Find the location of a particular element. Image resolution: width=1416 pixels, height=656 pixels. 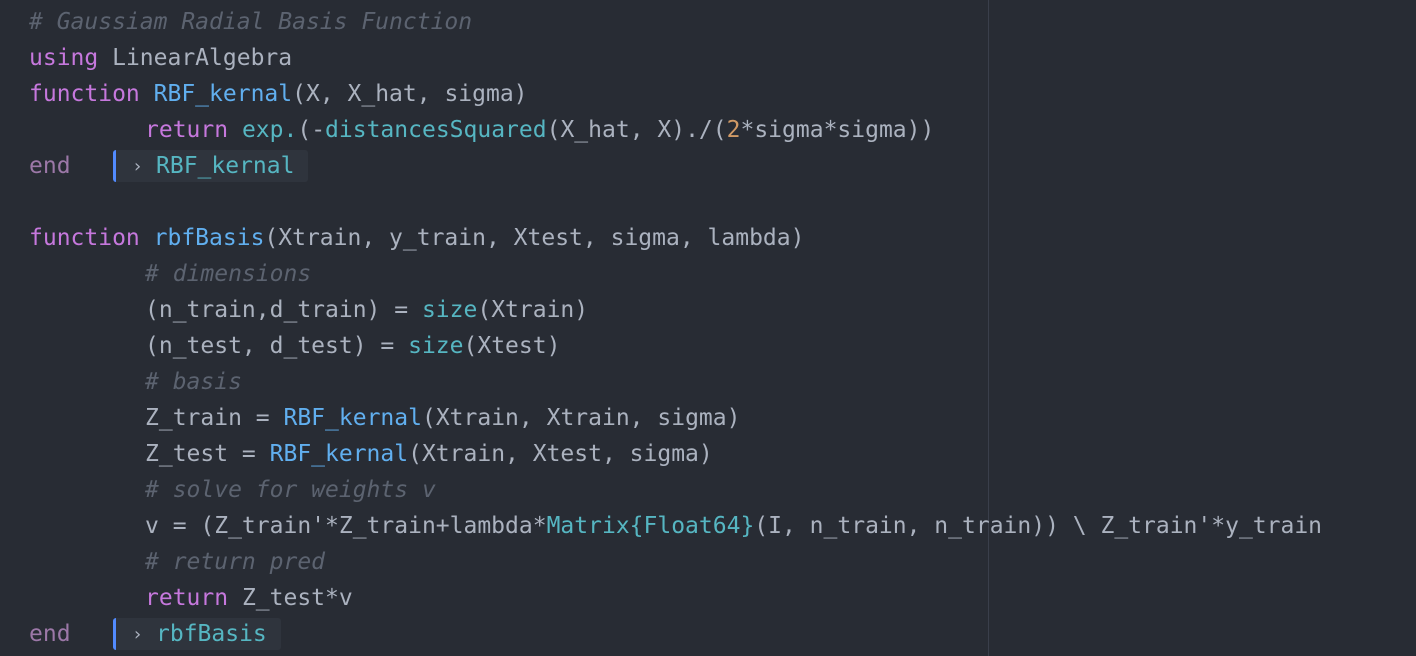

number-literal: 2 is located at coordinates (733, 130).